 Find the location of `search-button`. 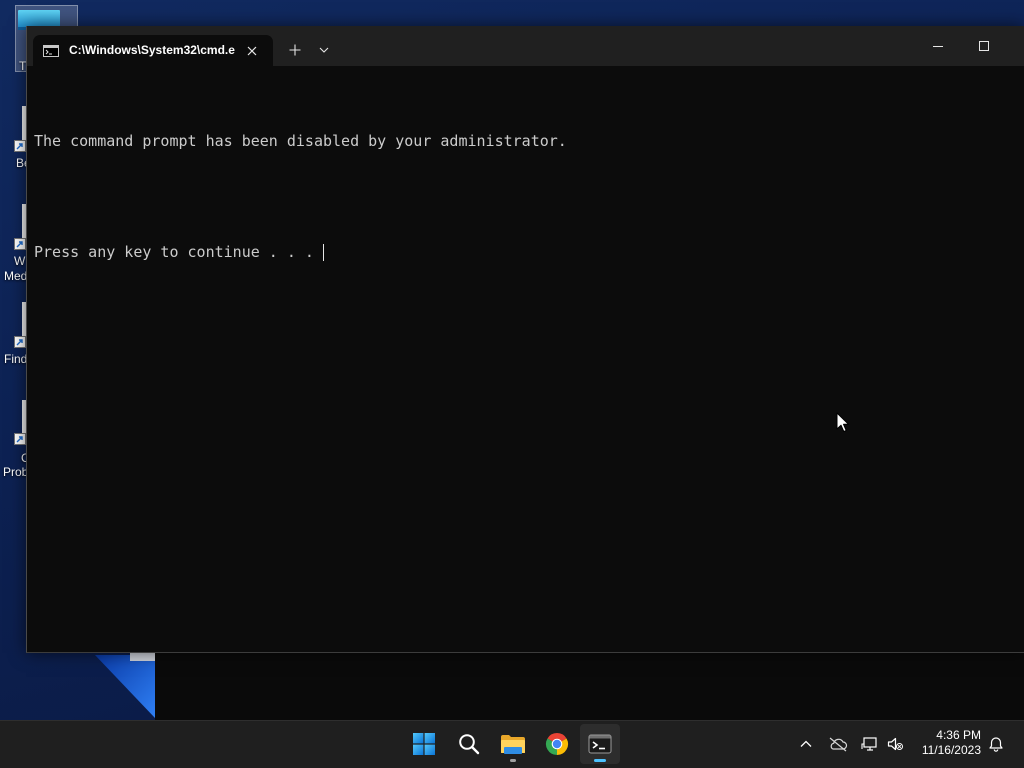

search-button is located at coordinates (469, 744).